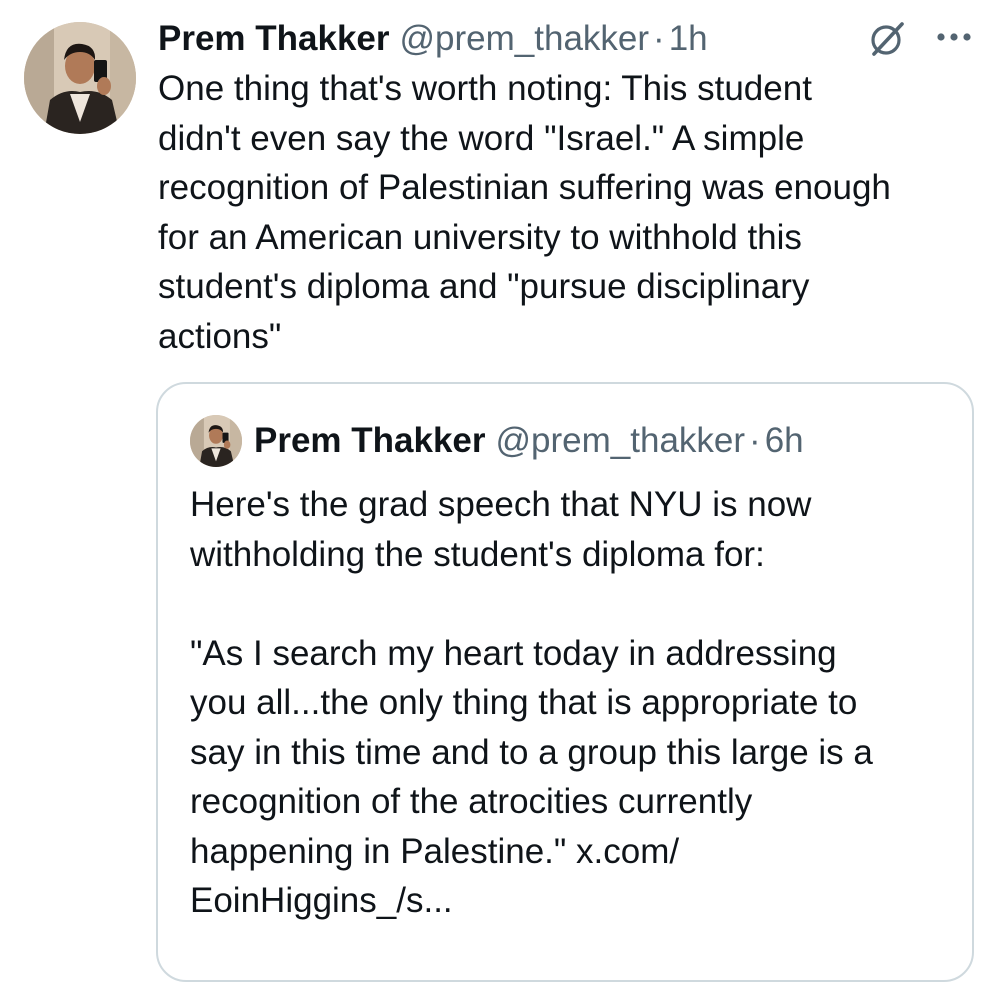 The height and width of the screenshot is (982, 1000). What do you see at coordinates (621, 441) in the screenshot?
I see `quoted-author-handle: @prem_thakker` at bounding box center [621, 441].